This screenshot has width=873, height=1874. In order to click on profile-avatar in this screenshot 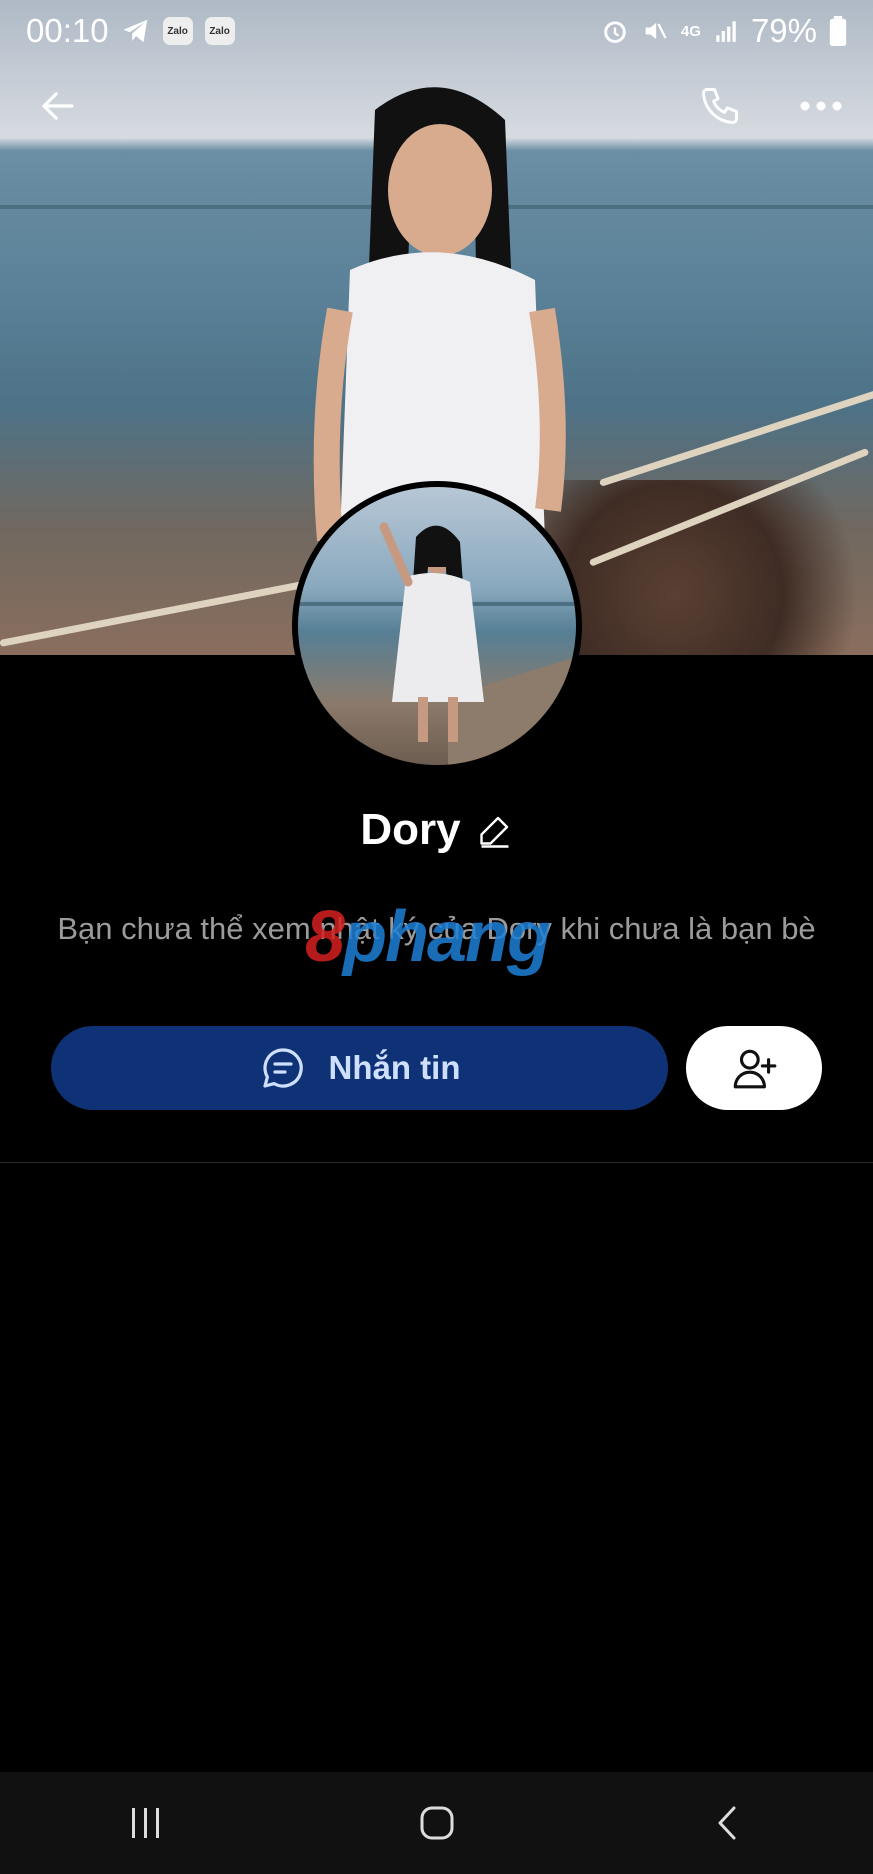, I will do `click(437, 626)`.